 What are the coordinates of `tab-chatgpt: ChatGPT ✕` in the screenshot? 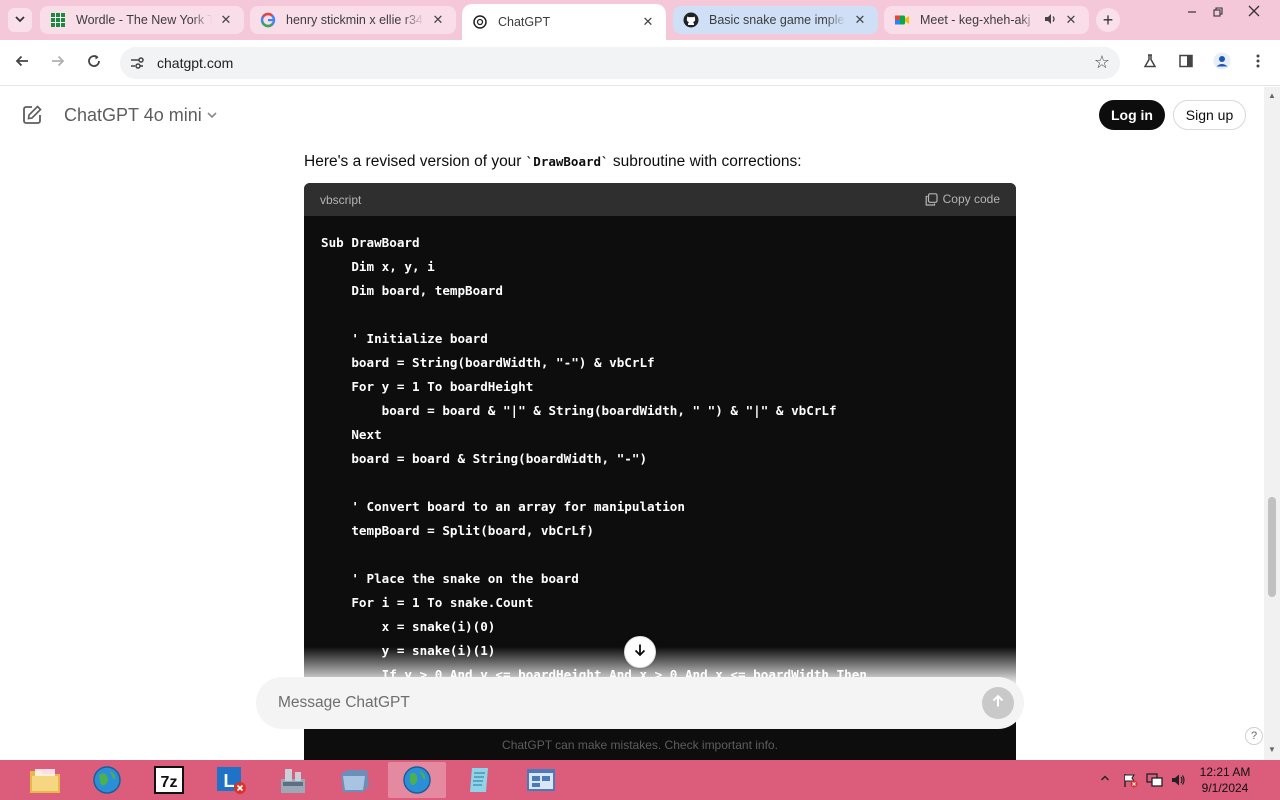 It's located at (564, 22).